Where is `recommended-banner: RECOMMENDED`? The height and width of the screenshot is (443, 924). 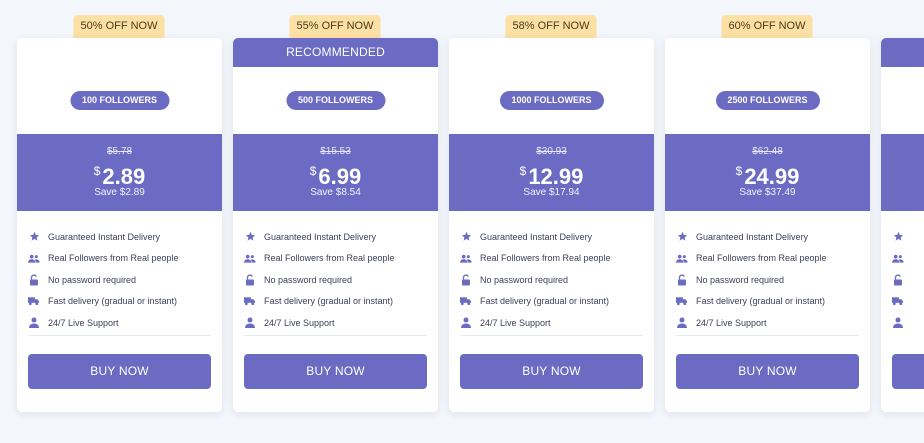 recommended-banner: RECOMMENDED is located at coordinates (335, 52).